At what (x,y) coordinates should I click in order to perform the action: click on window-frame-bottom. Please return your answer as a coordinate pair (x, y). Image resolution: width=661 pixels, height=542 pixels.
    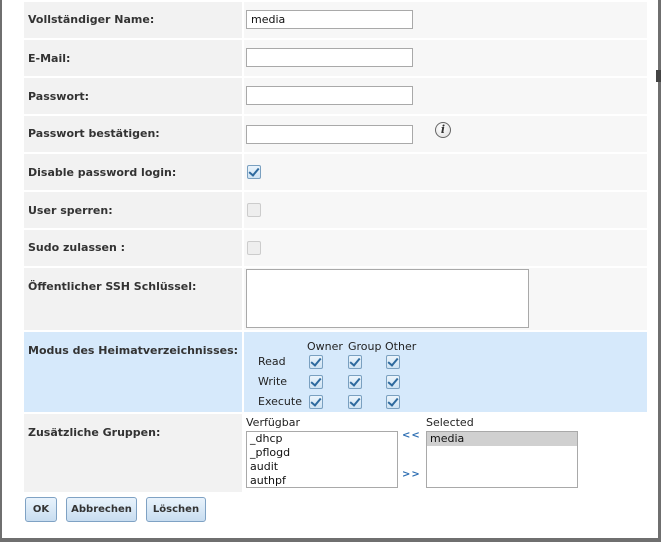
    Looking at the image, I should click on (330, 540).